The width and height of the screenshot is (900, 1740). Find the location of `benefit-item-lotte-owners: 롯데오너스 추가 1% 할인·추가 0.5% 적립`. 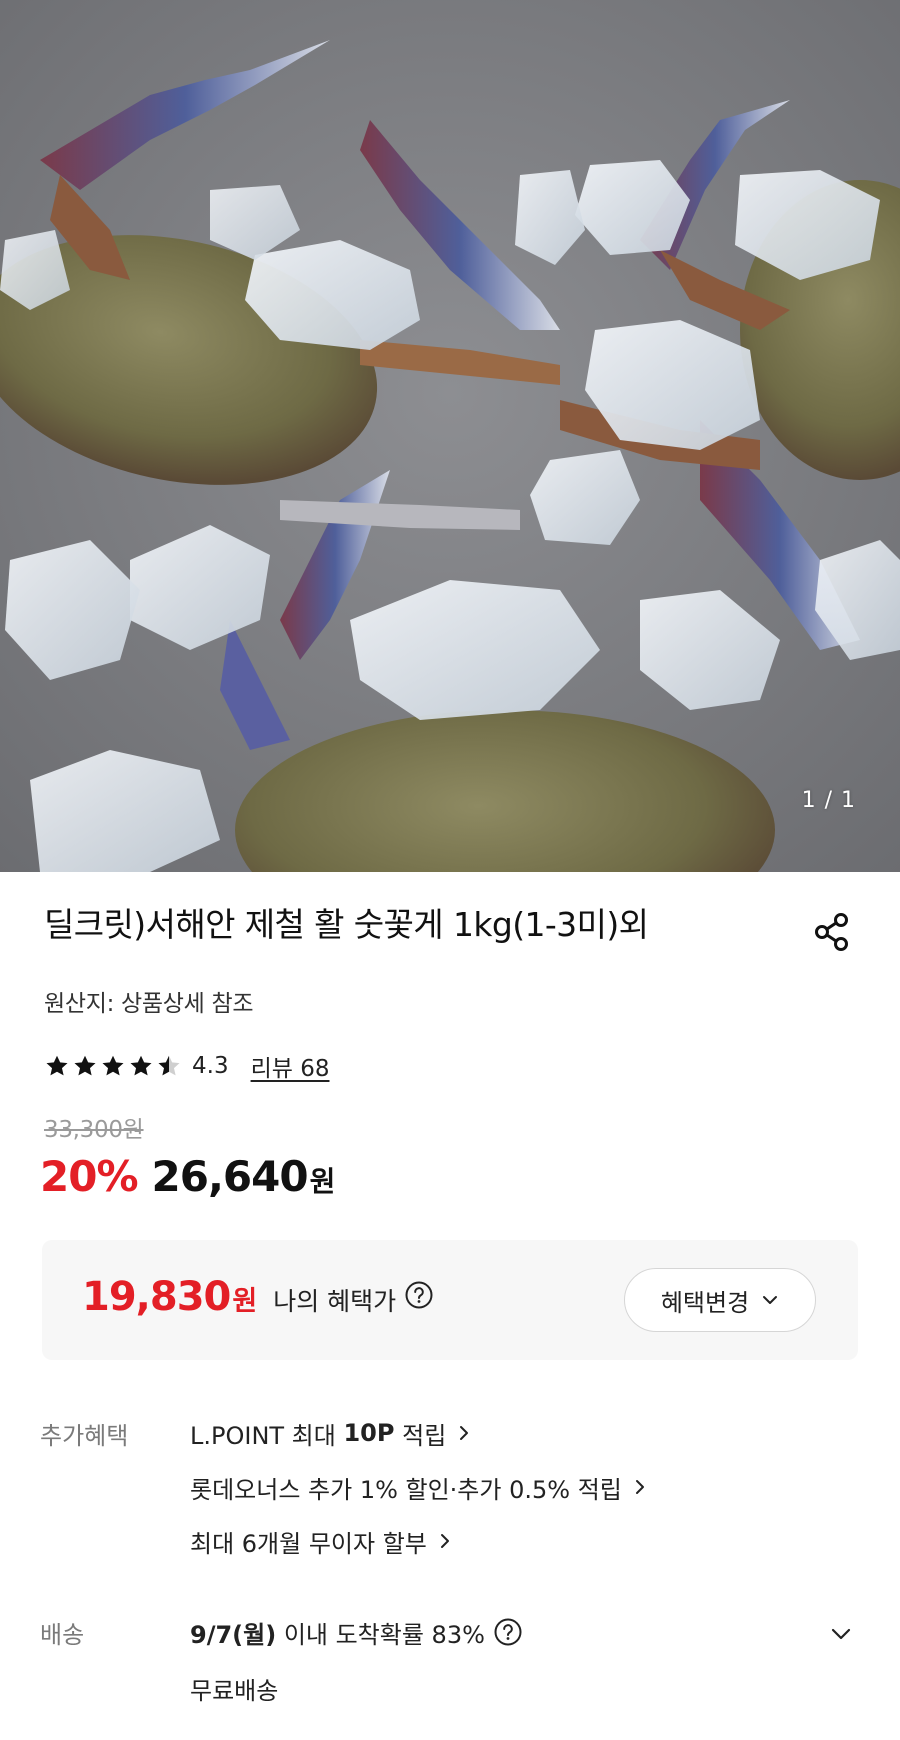

benefit-item-lotte-owners: 롯데오너스 추가 1% 할인·추가 0.5% 적립 is located at coordinates (510, 1487).